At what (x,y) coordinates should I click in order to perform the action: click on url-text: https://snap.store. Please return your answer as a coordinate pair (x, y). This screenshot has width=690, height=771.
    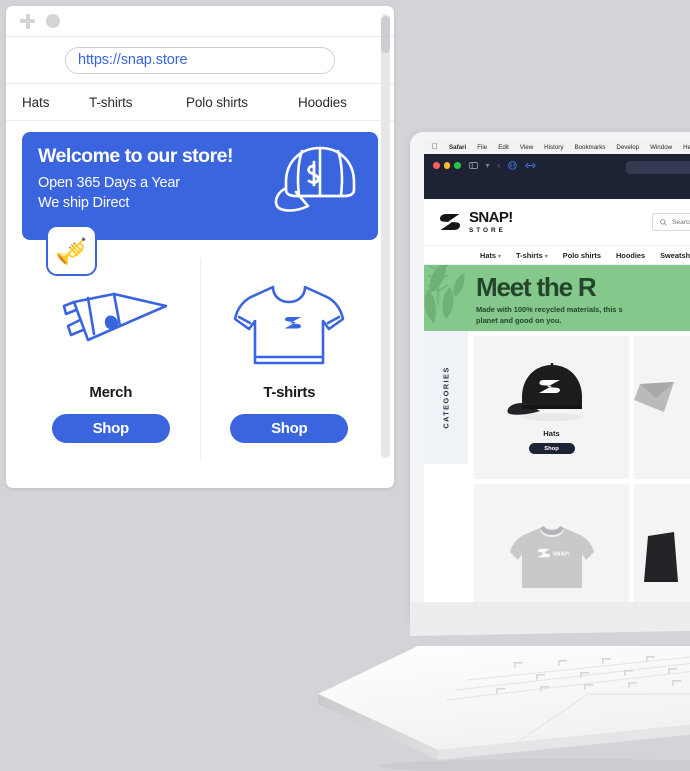
    Looking at the image, I should click on (133, 60).